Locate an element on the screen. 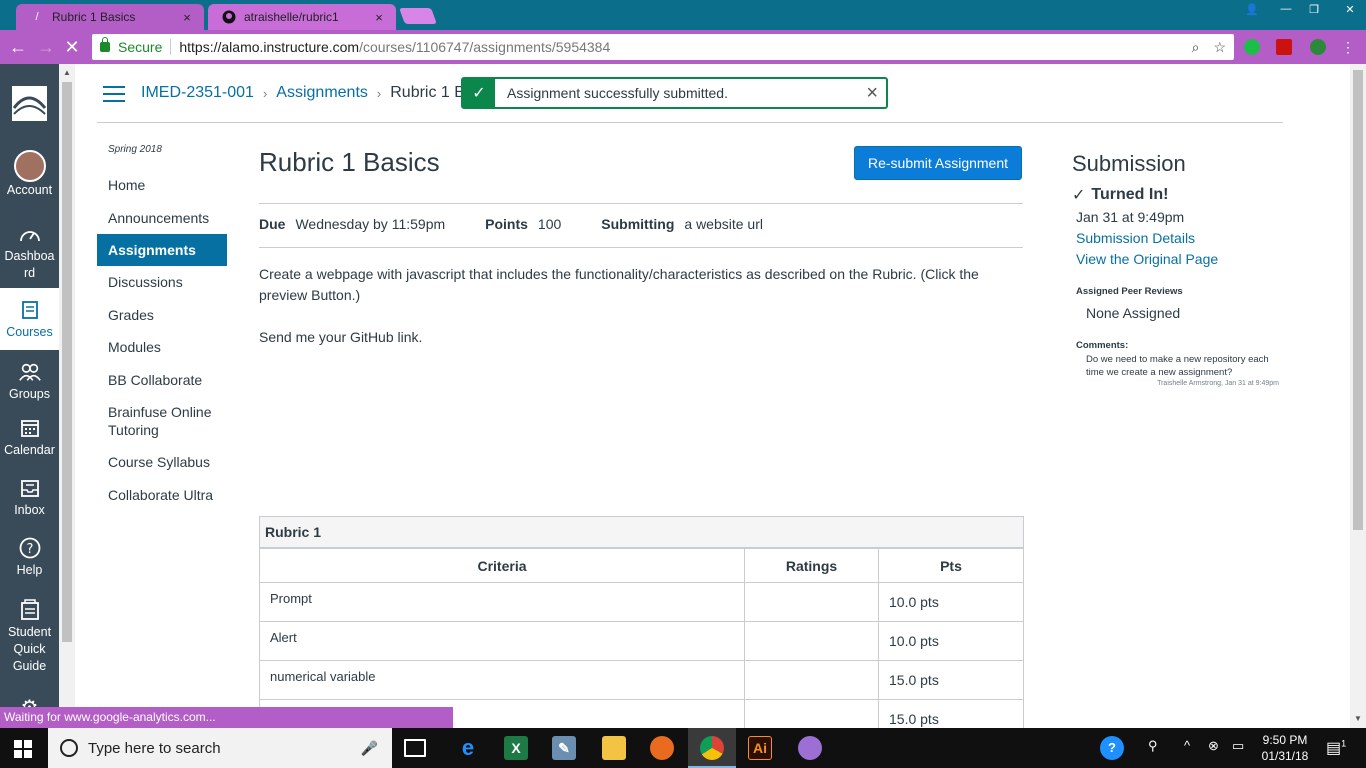  nav-label: Dashboa rd is located at coordinates (29, 264).